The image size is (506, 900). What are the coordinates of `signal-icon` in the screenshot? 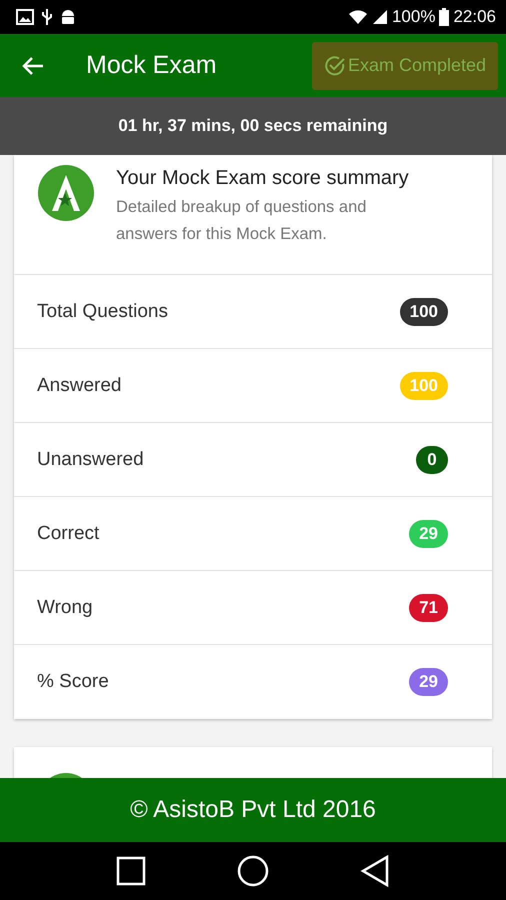 It's located at (380, 17).